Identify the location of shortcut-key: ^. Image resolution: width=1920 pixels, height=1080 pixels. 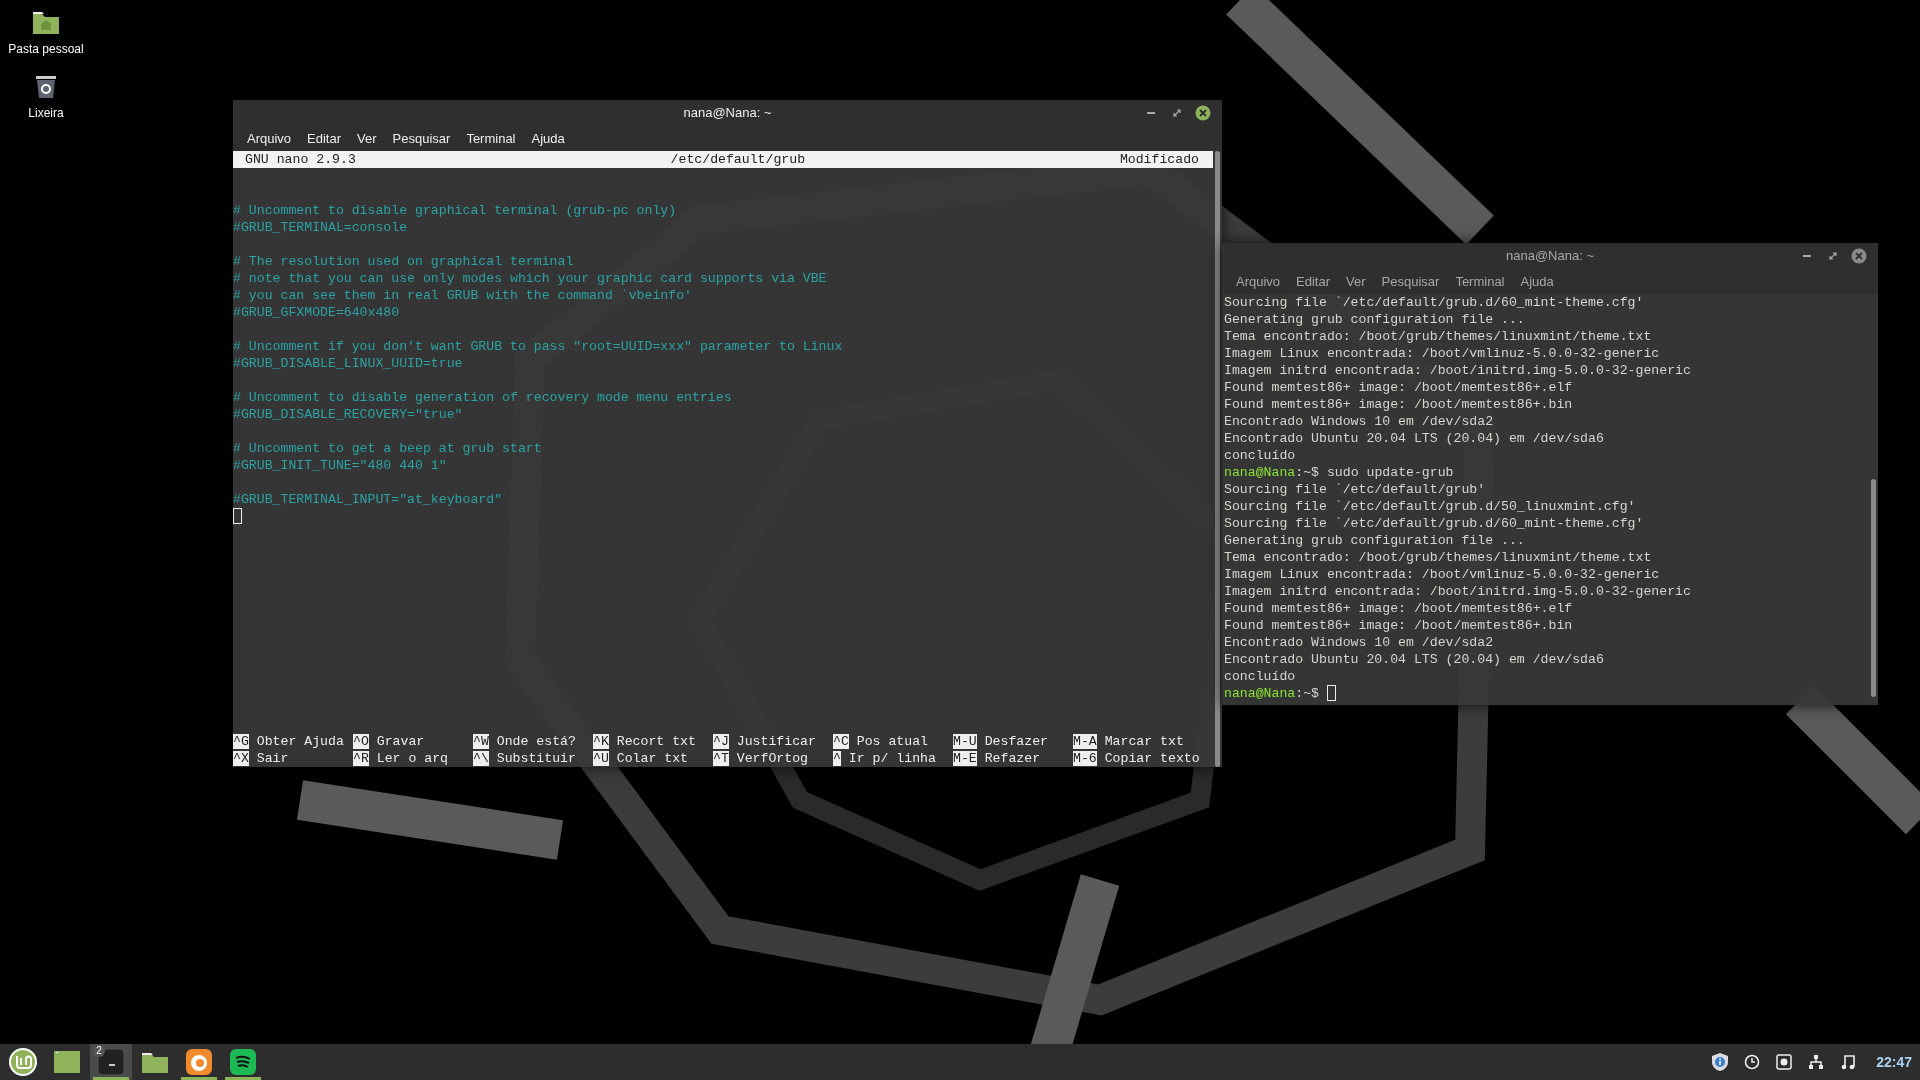
(837, 758).